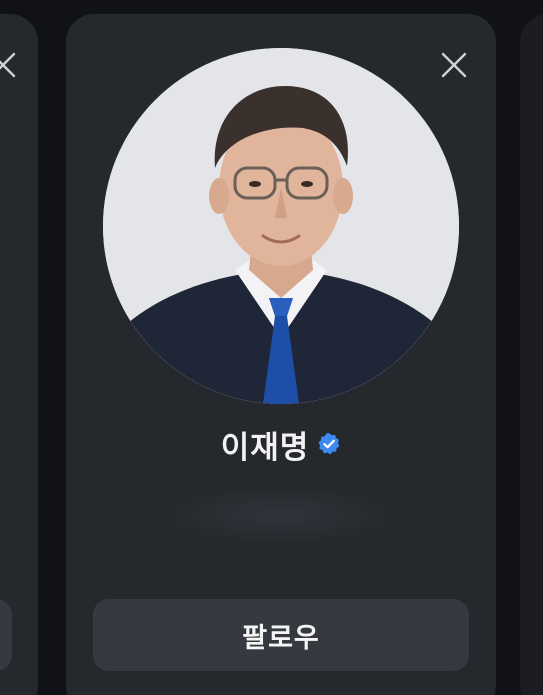 This screenshot has width=543, height=695. What do you see at coordinates (329, 446) in the screenshot?
I see `verified-badge-icon` at bounding box center [329, 446].